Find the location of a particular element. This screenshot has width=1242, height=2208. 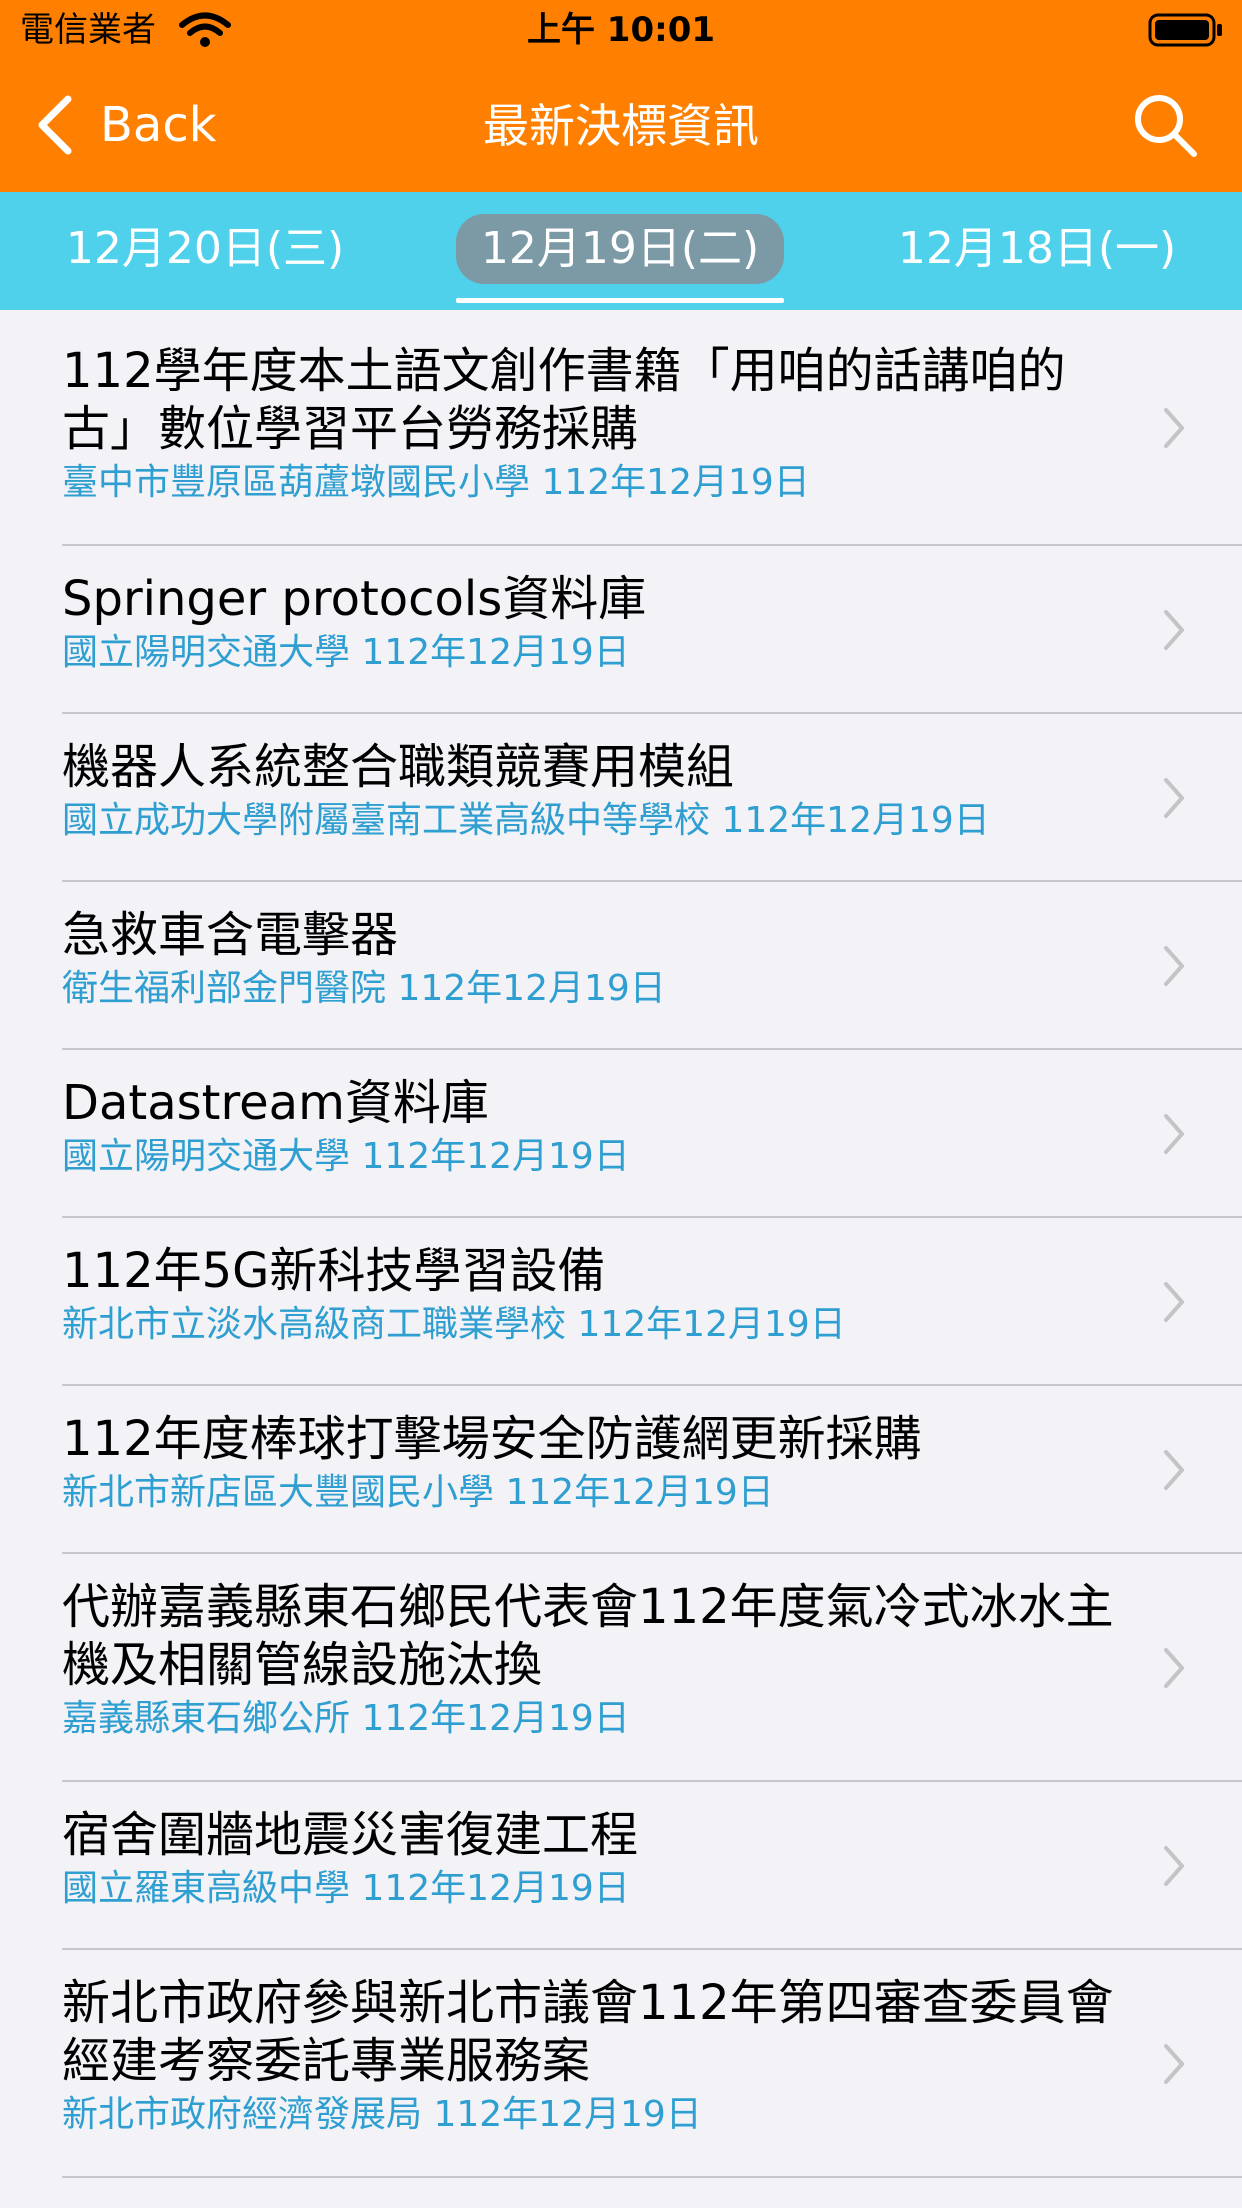

item-subtitle: 國立成功大學附屬臺南工業高級中等學校 112年12月19日 is located at coordinates (597, 821).